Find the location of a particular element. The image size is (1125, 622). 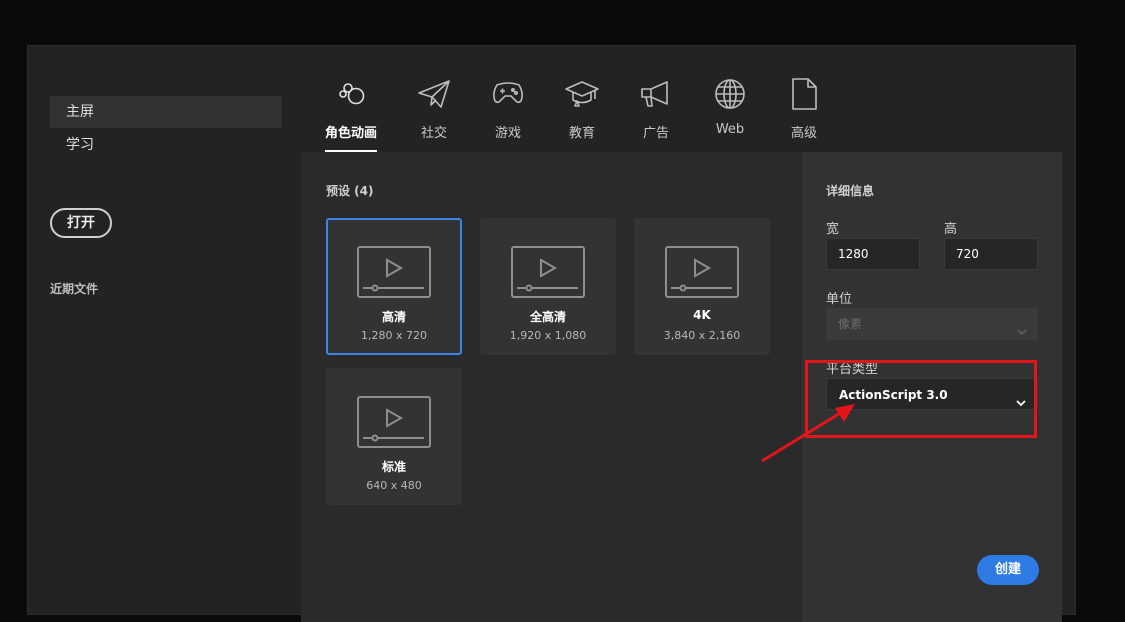

tab-web: Web is located at coordinates (730, 105).